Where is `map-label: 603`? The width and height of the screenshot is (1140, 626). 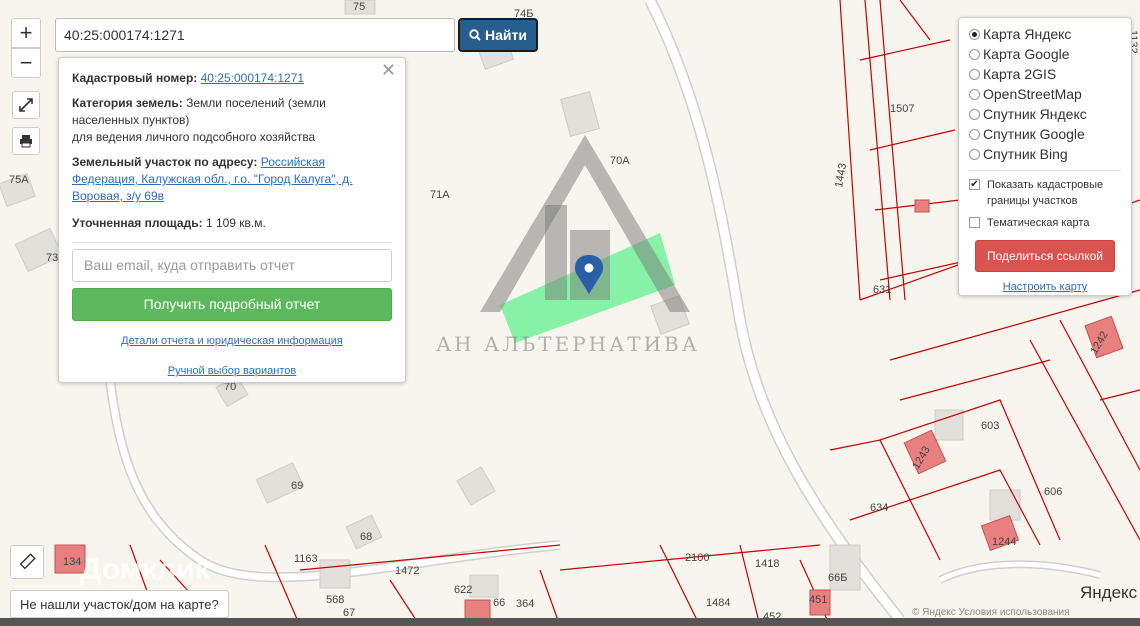
map-label: 603 is located at coordinates (990, 426).